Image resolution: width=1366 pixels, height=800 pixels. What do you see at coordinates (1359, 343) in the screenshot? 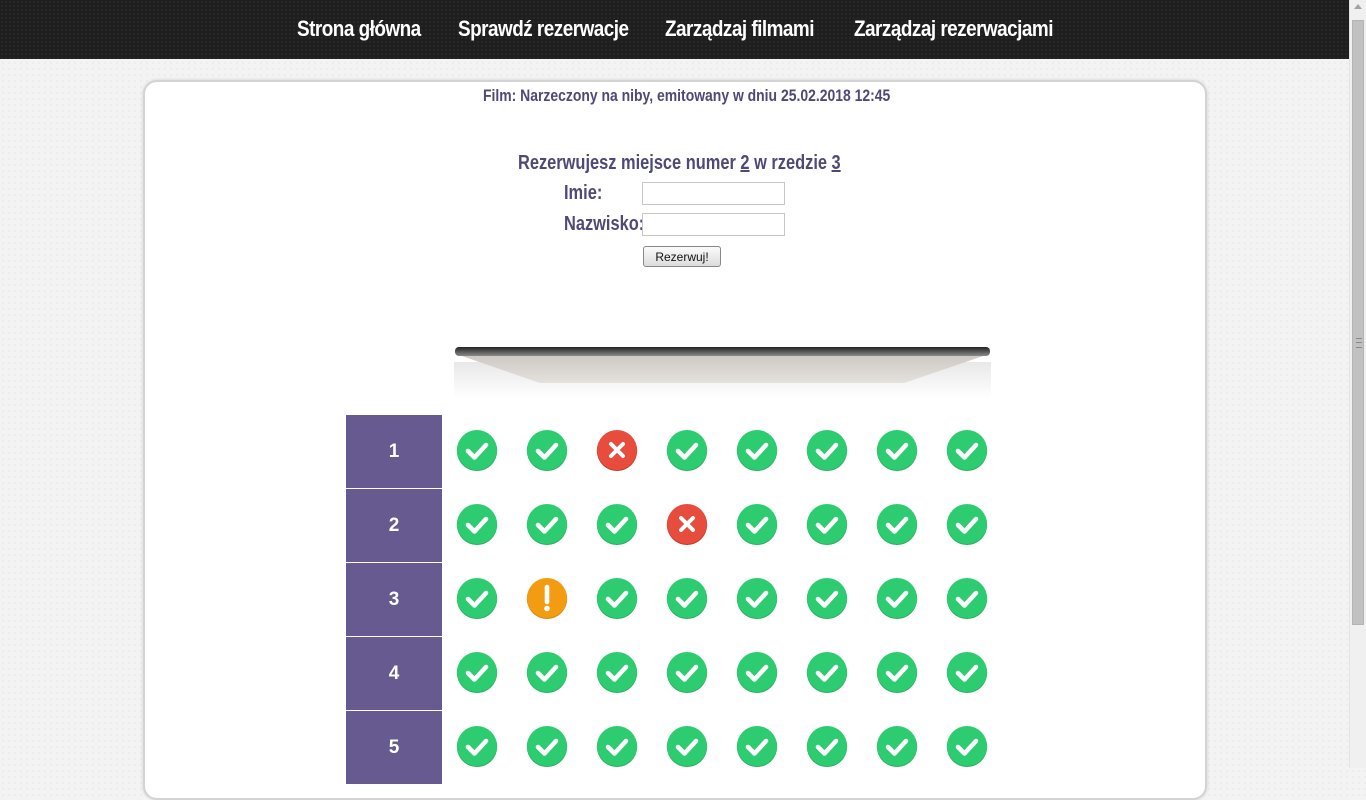
I see `grip-icon` at bounding box center [1359, 343].